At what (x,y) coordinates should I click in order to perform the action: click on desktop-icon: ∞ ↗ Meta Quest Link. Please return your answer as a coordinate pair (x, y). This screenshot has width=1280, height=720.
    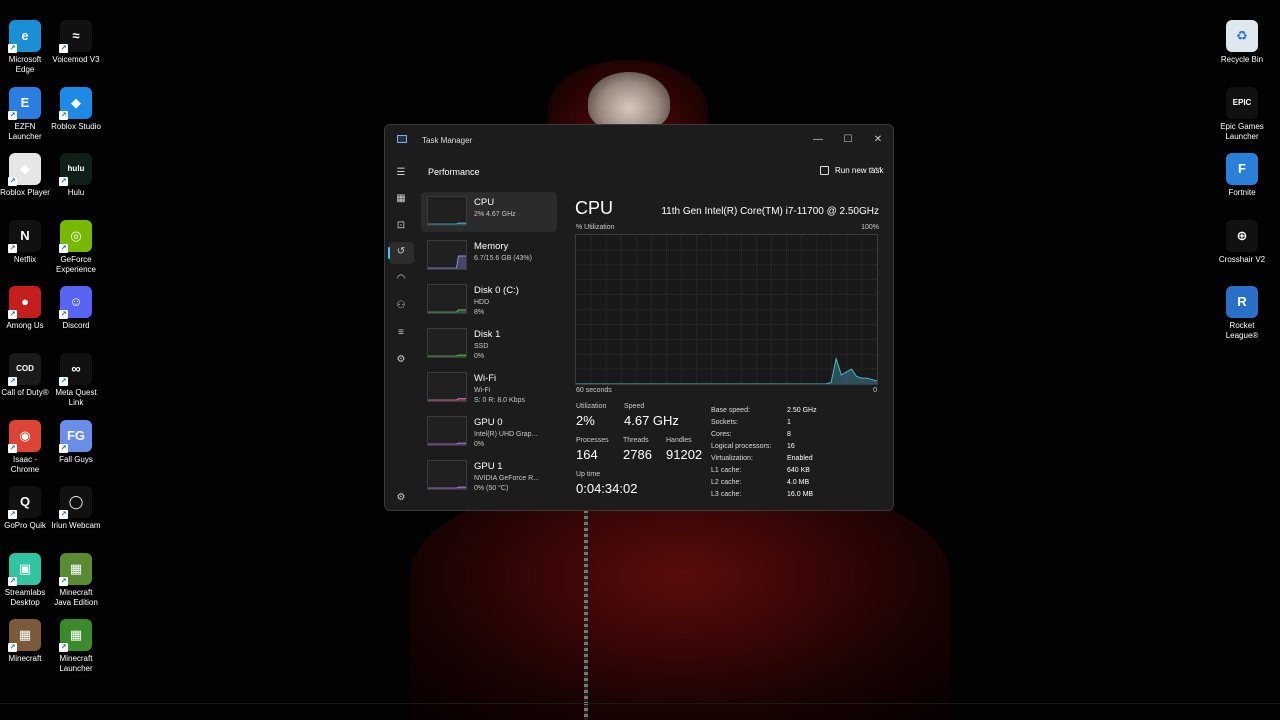
    Looking at the image, I should click on (76, 380).